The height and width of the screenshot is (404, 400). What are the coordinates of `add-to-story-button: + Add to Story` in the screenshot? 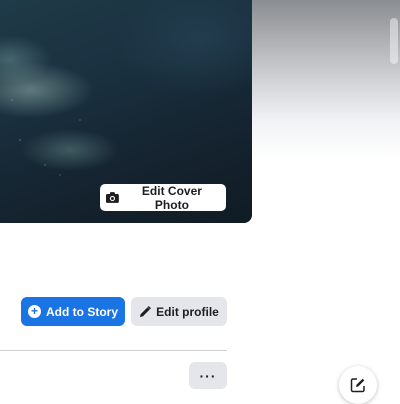 It's located at (73, 311).